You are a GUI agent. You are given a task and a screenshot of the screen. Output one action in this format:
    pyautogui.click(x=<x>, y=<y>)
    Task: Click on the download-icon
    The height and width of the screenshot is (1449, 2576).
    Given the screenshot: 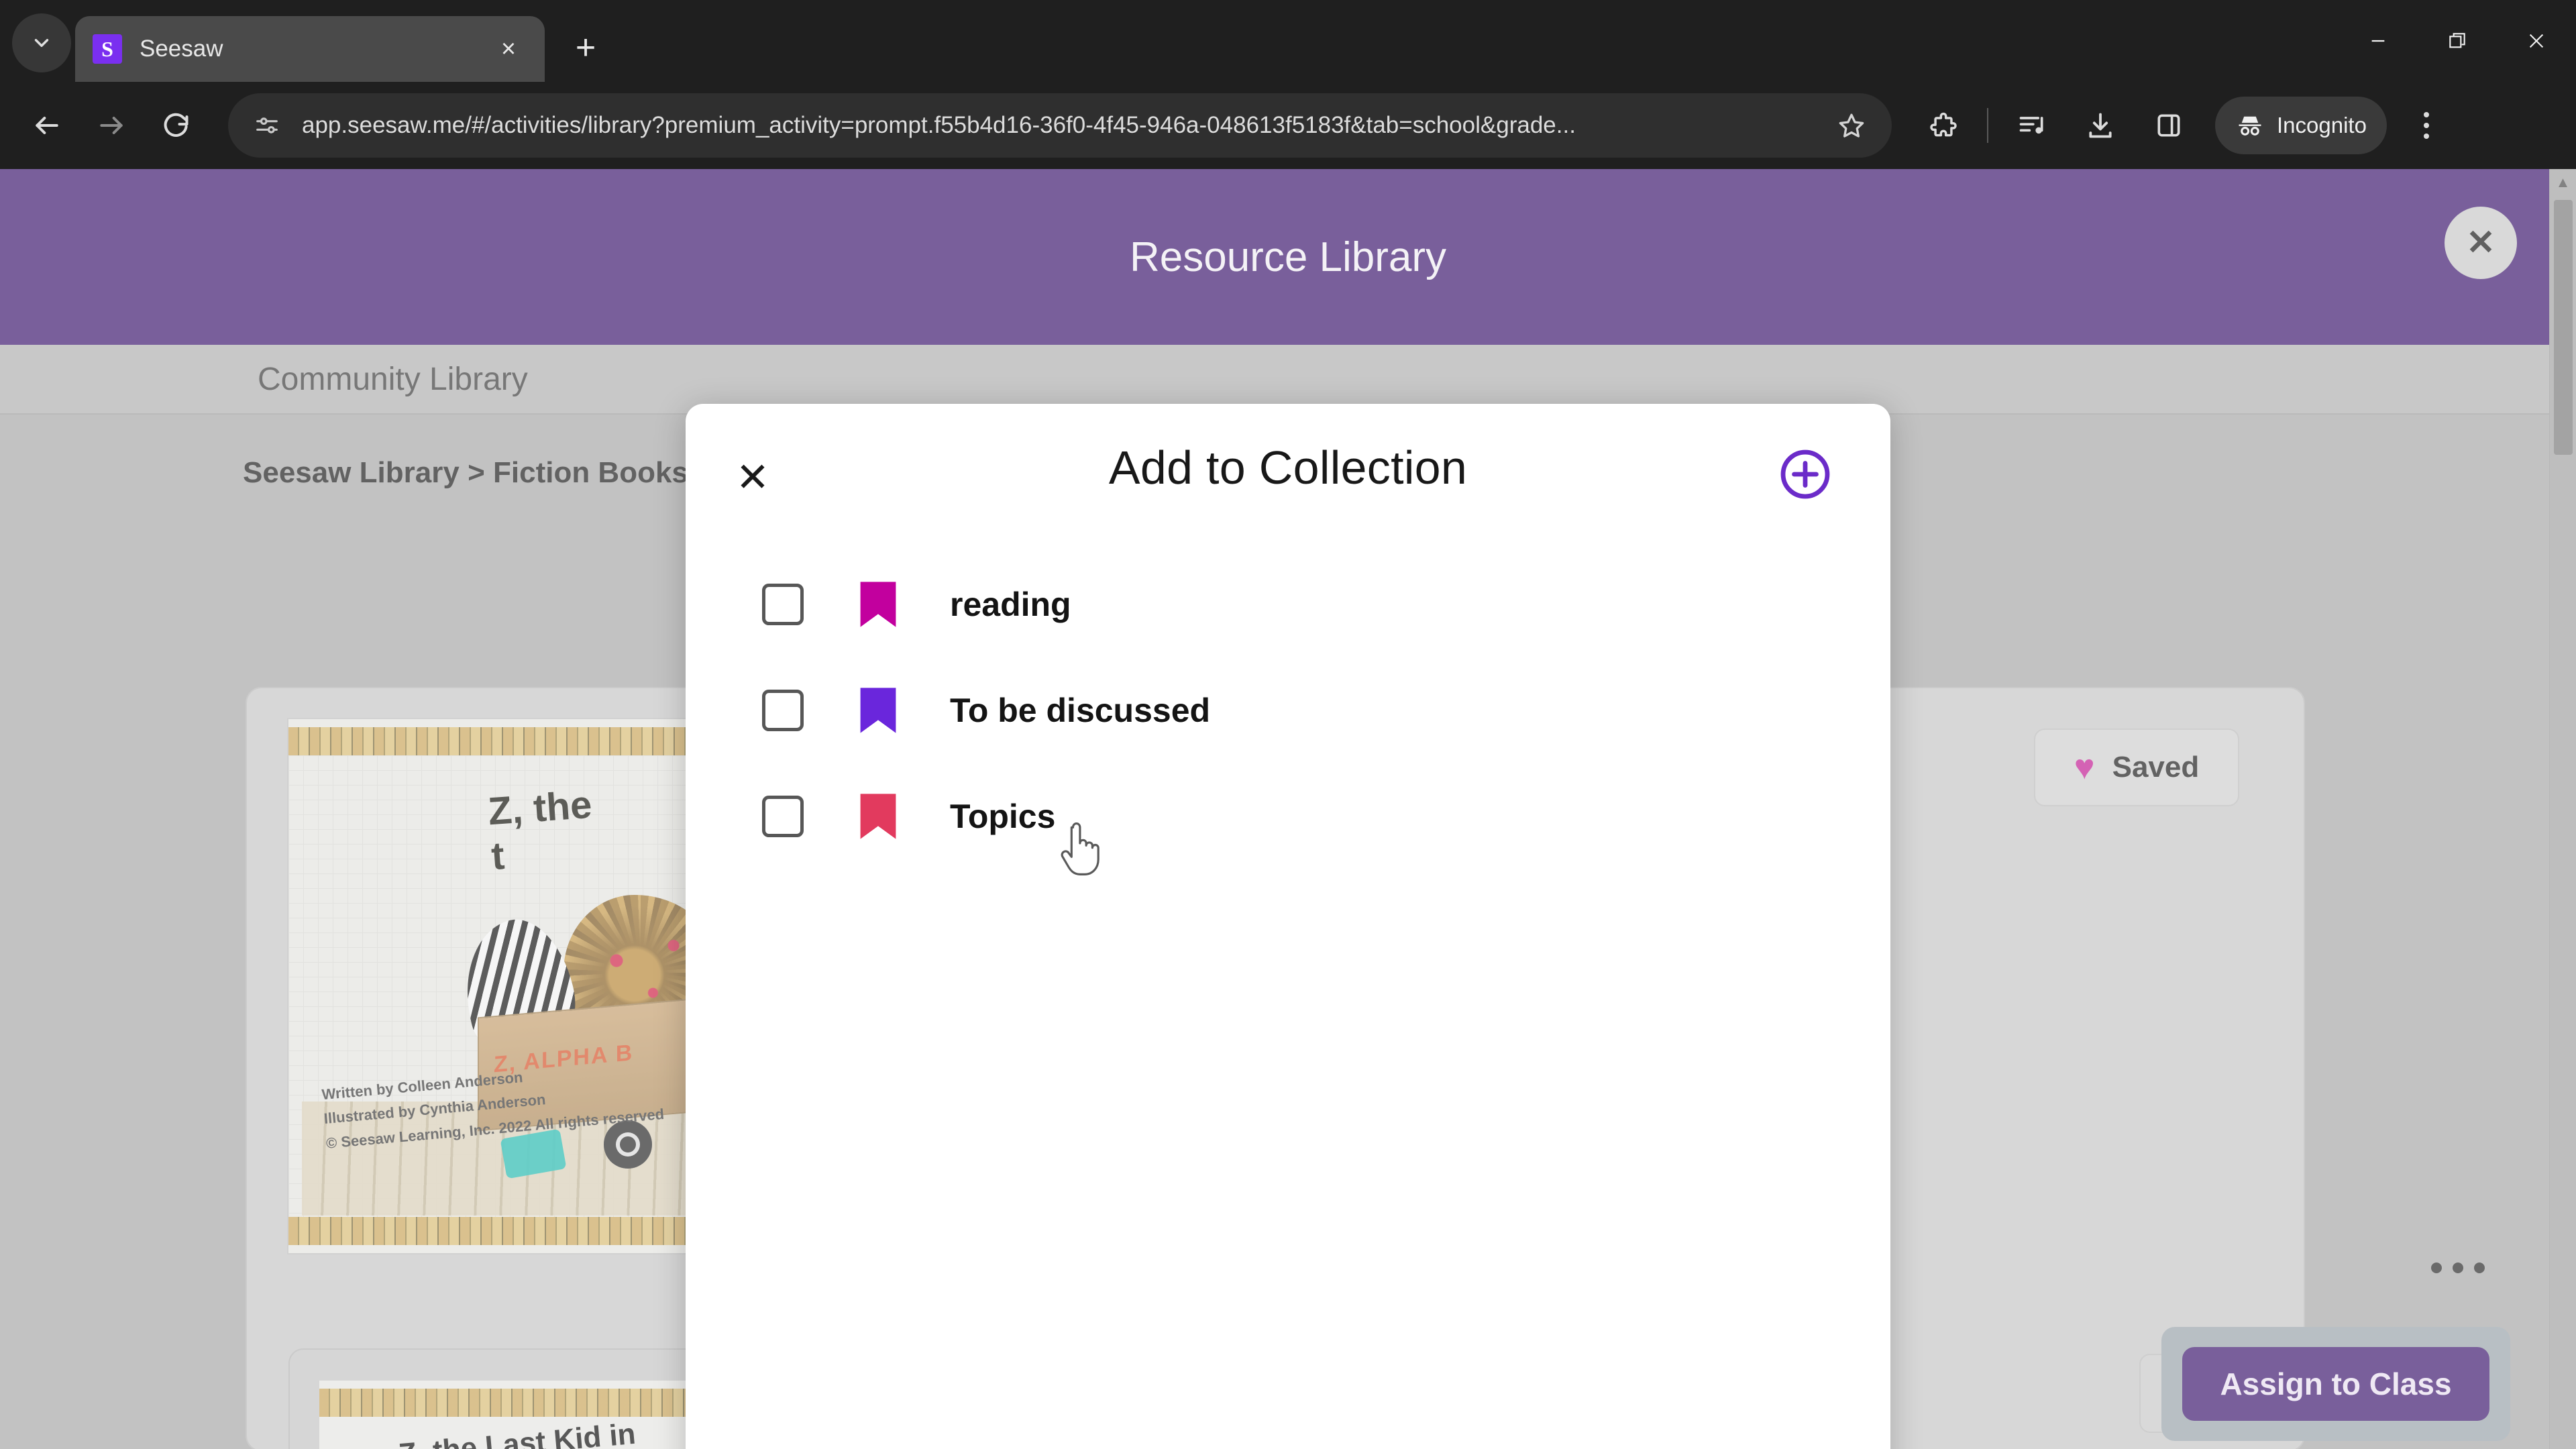 What is the action you would take?
    pyautogui.click(x=2100, y=125)
    